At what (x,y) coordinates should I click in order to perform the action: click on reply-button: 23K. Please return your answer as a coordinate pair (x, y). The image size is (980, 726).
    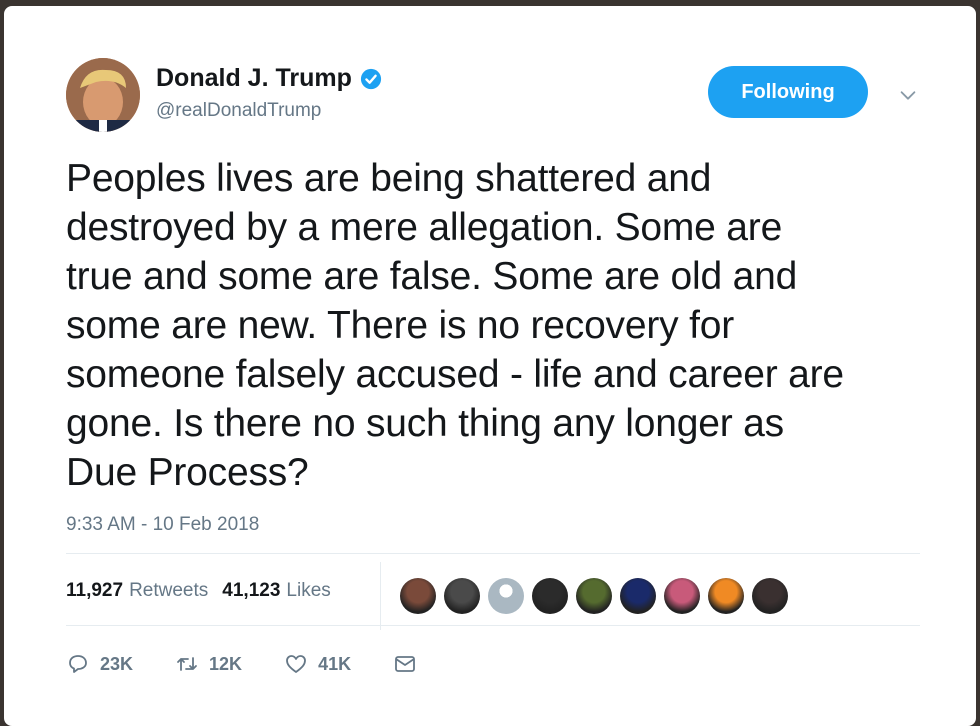
    Looking at the image, I should click on (99, 664).